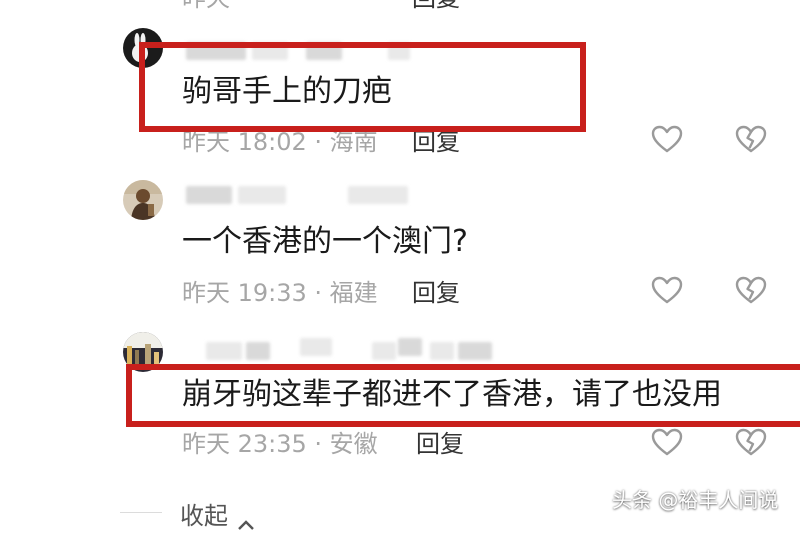 The width and height of the screenshot is (800, 538). Describe the element at coordinates (141, 512) in the screenshot. I see `divider` at that location.